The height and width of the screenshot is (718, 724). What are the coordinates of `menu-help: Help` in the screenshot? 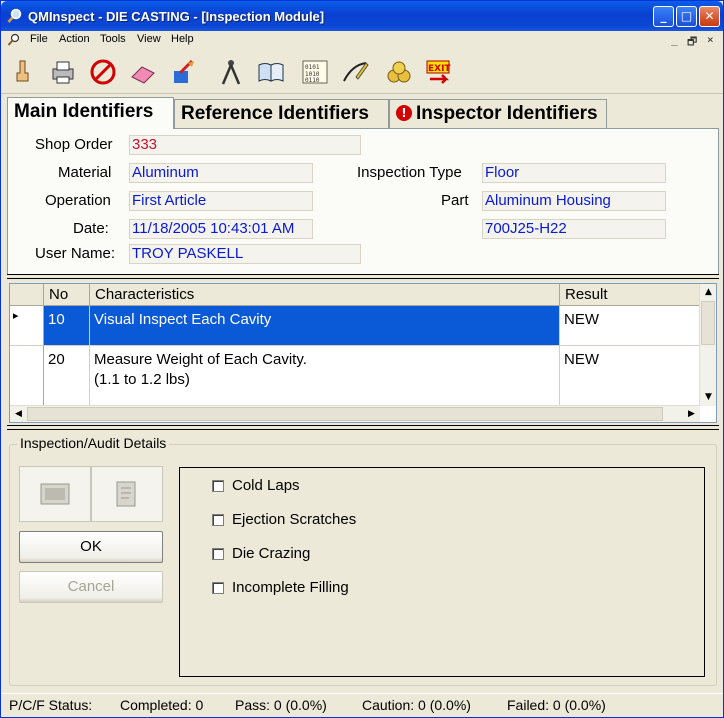 It's located at (182, 39).